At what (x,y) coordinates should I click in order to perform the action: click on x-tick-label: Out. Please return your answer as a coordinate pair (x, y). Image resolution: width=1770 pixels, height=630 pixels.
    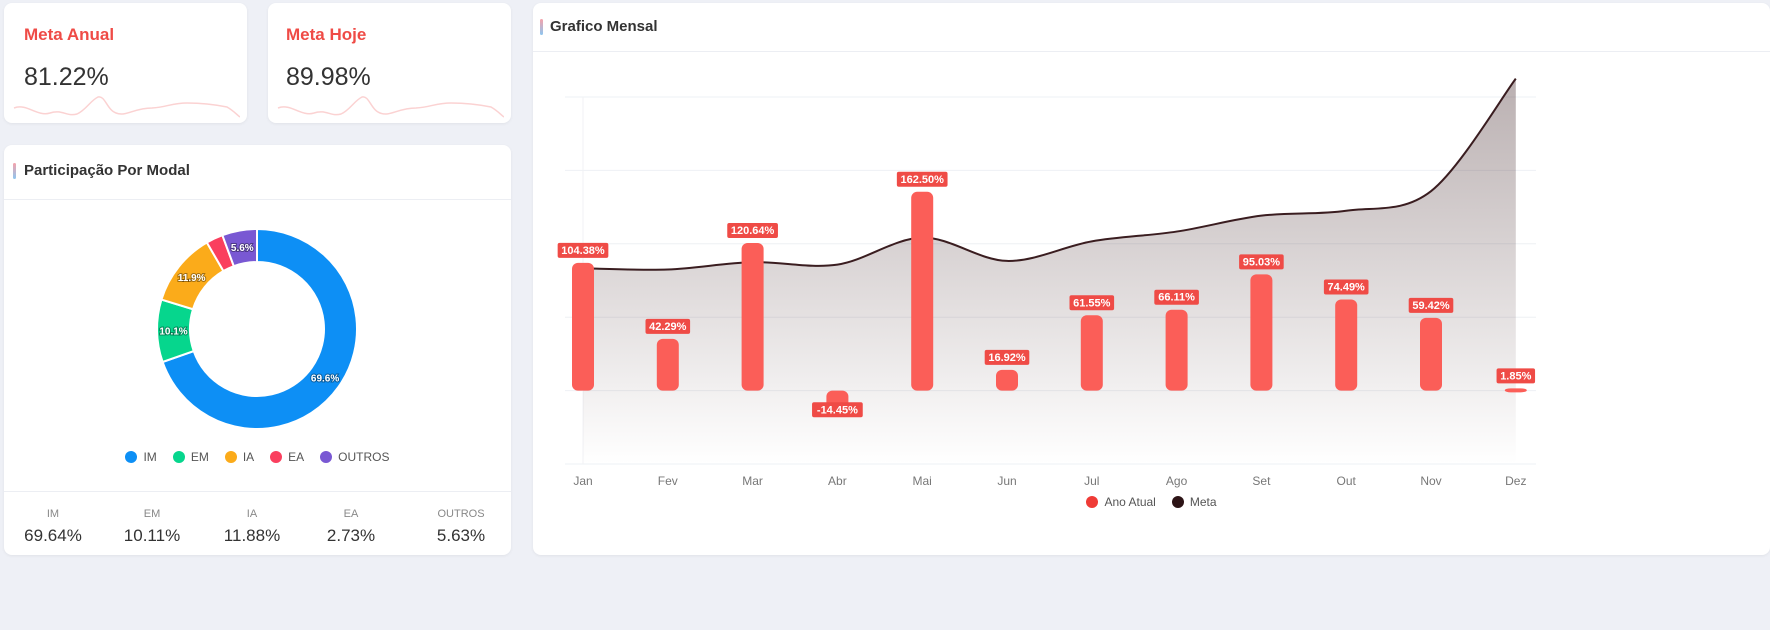
    Looking at the image, I should click on (1347, 481).